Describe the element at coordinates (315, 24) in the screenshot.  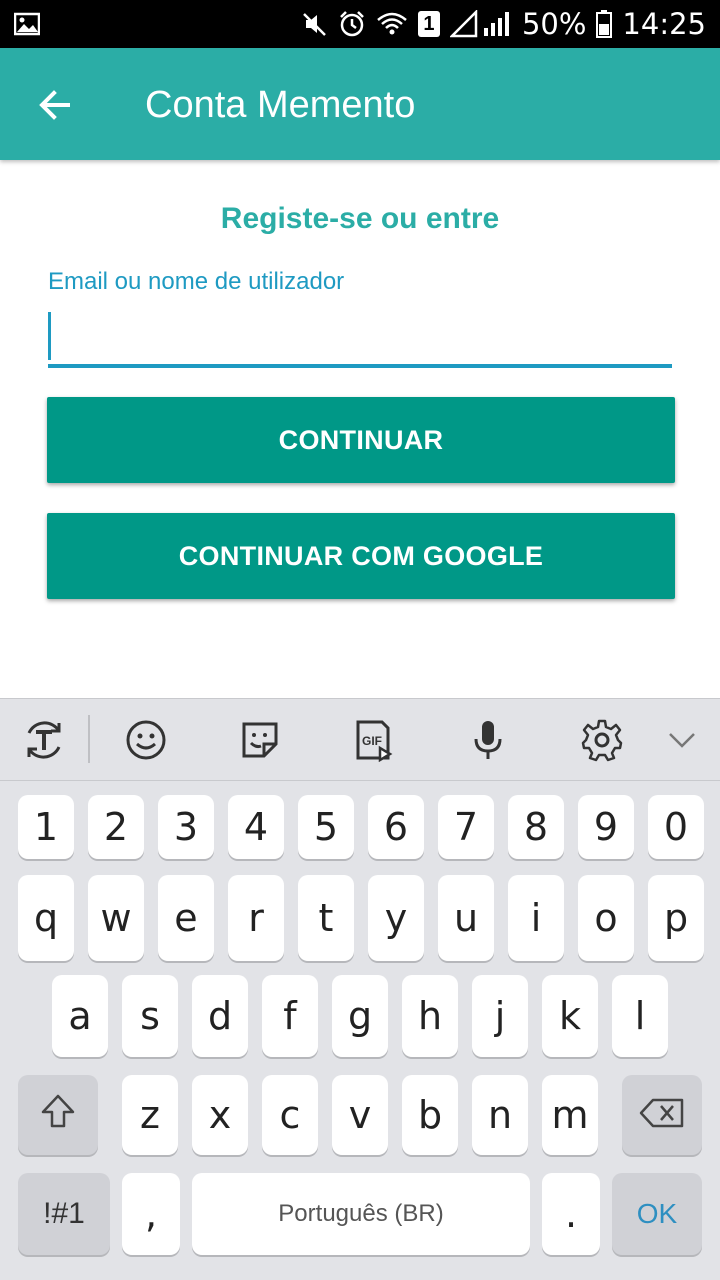
I see `mute-icon` at that location.